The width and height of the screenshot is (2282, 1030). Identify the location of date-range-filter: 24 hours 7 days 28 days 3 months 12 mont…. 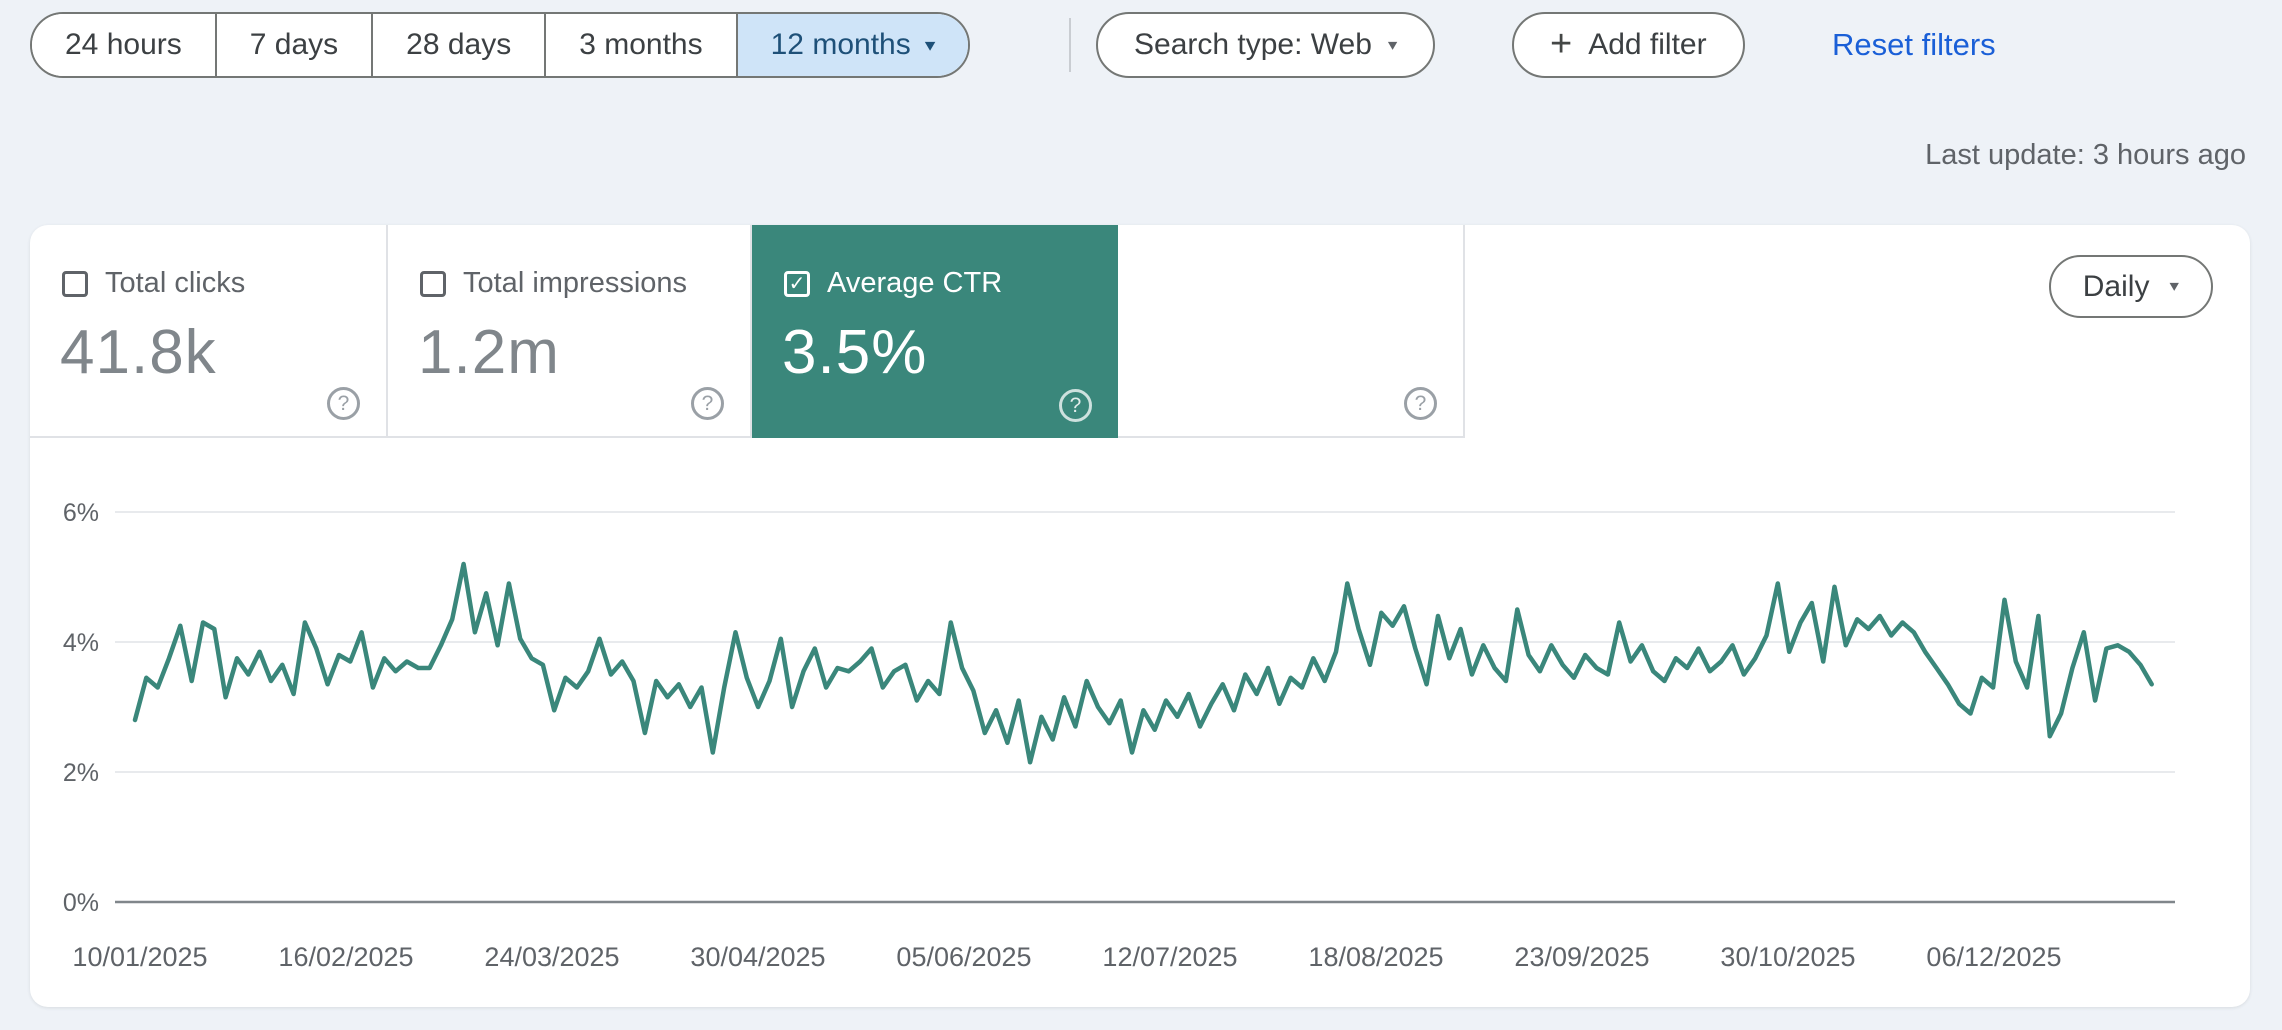
(500, 45).